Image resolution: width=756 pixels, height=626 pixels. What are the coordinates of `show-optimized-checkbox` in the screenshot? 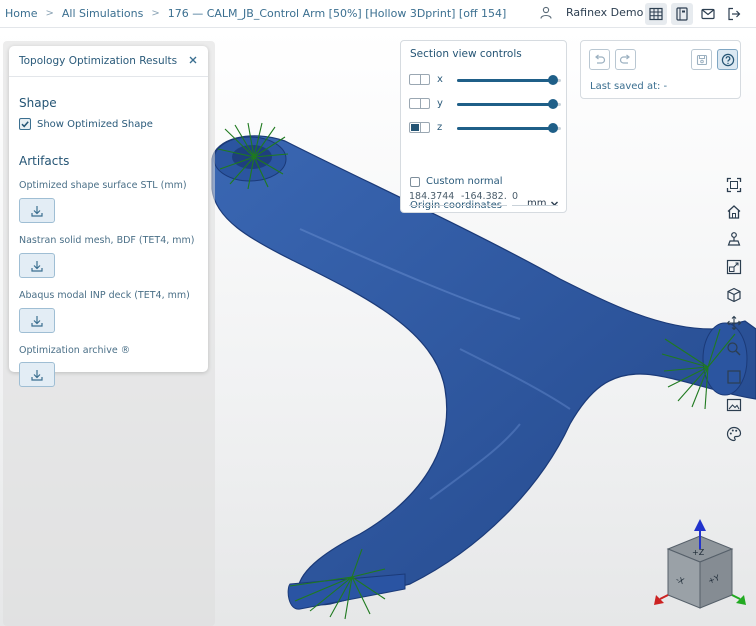 It's located at (25, 124).